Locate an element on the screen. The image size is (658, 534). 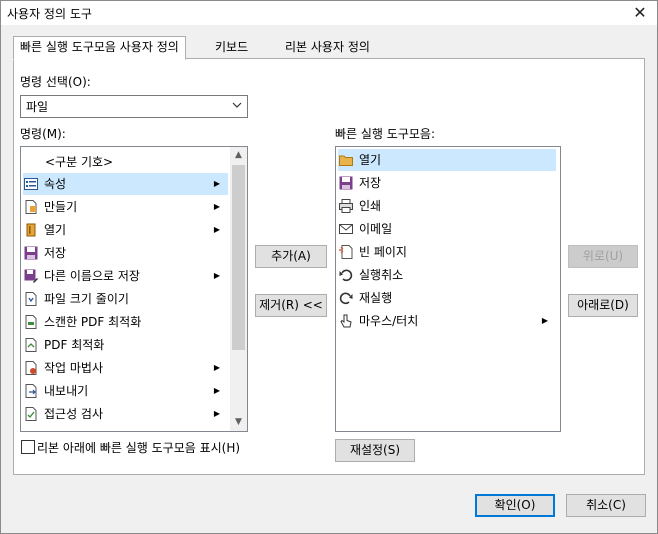
command-select-dropdown: 파일 is located at coordinates (134, 106).